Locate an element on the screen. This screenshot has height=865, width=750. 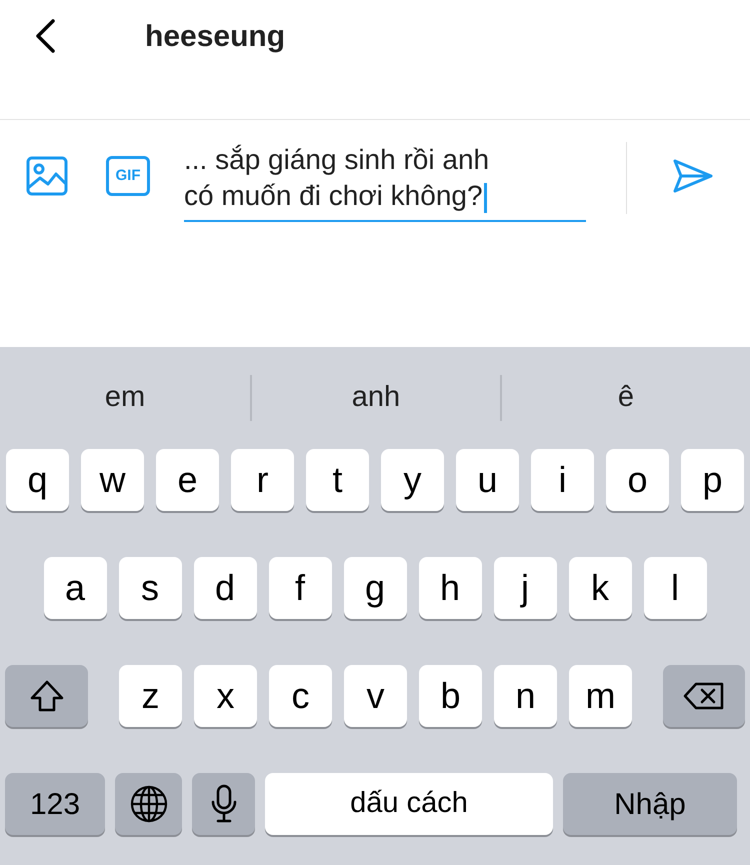
backspace-key is located at coordinates (704, 696).